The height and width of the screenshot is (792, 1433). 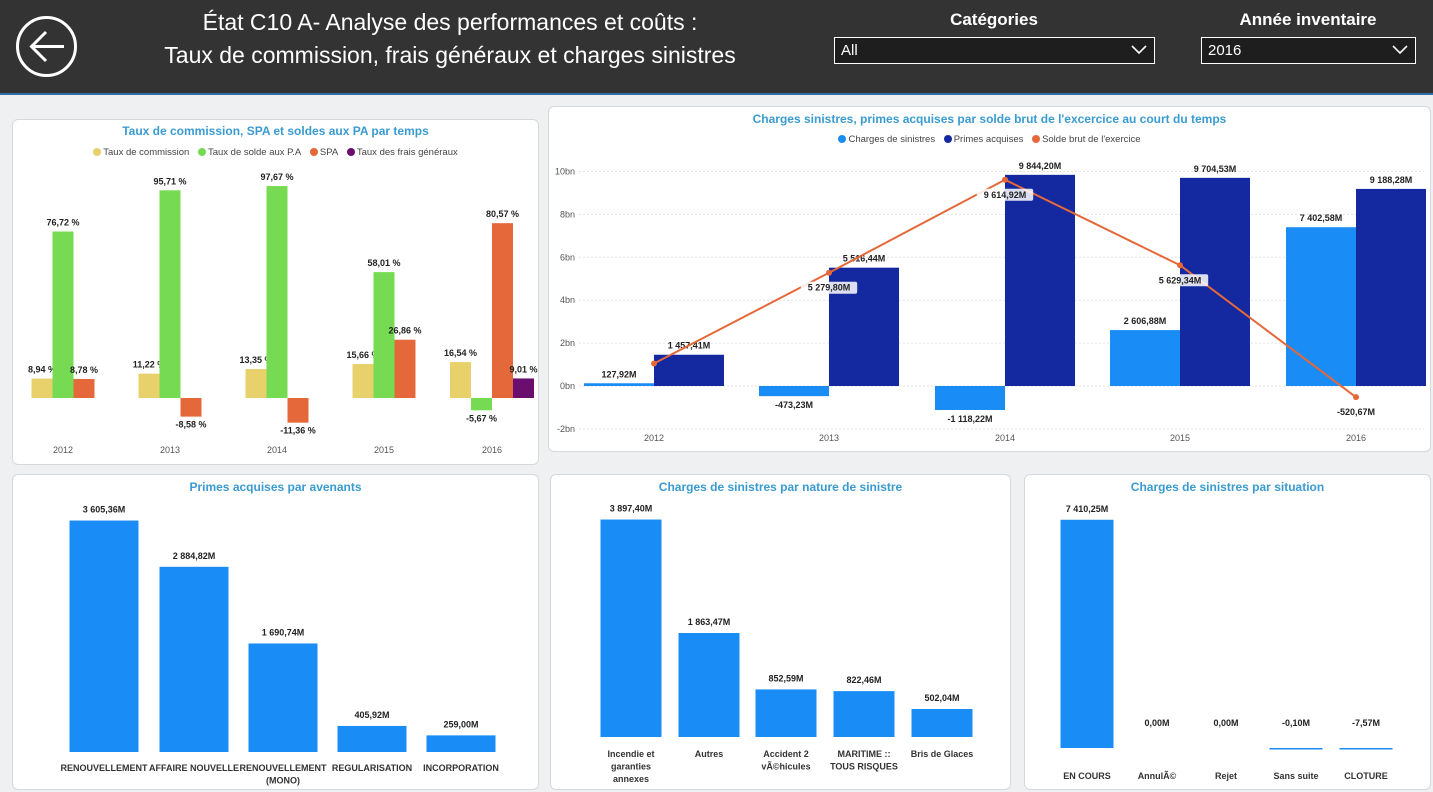 I want to click on y-tick-label: -2bn, so click(x=566, y=429).